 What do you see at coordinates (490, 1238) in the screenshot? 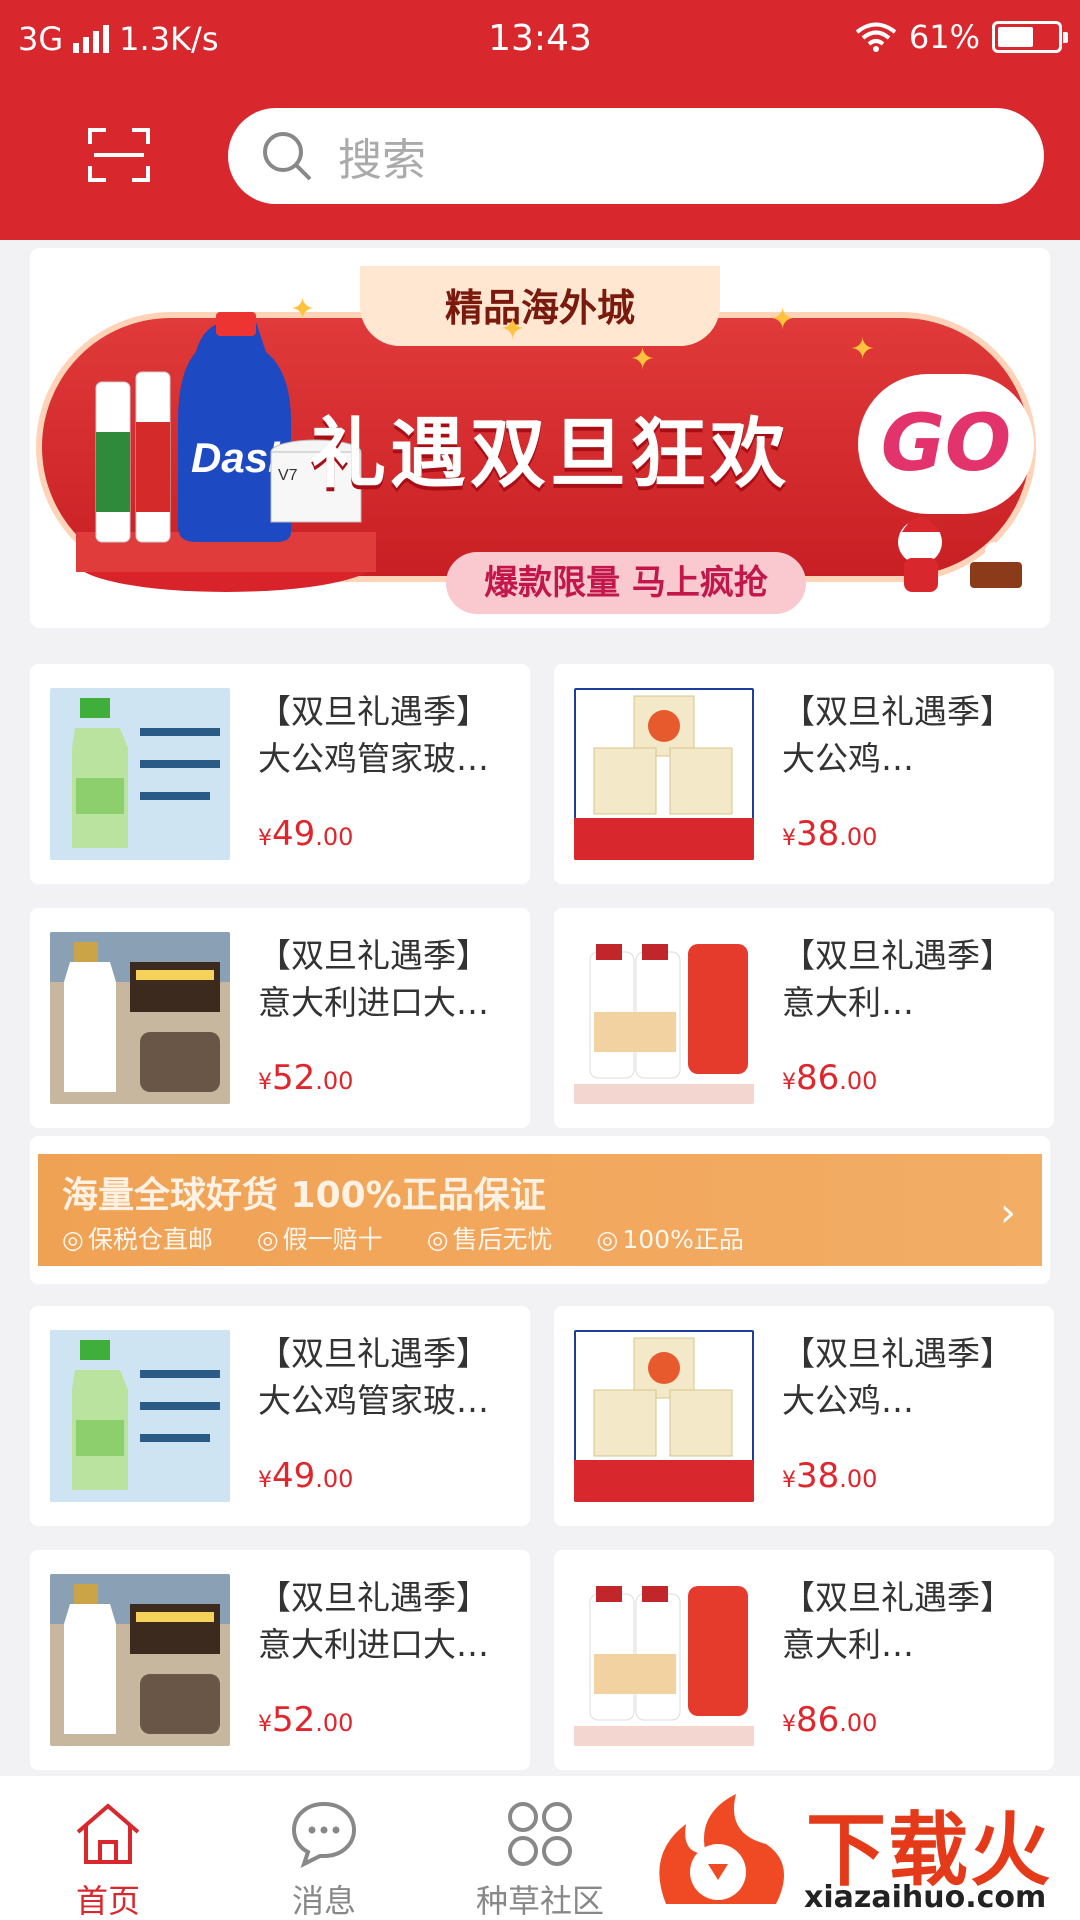
I see `guarantee-item: 售后无忧` at bounding box center [490, 1238].